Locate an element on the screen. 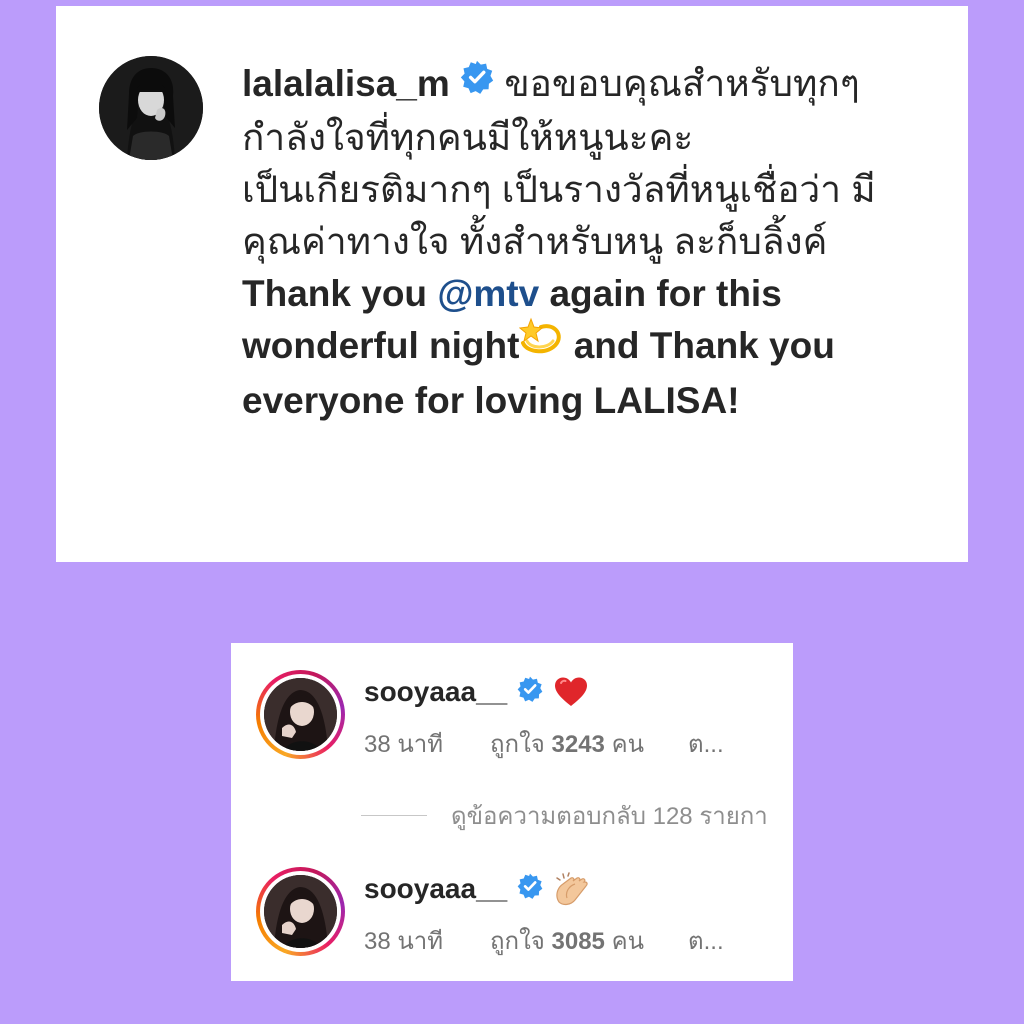 This screenshot has height=1024, width=1024. caption-english-text: Thank you is located at coordinates (335, 294).